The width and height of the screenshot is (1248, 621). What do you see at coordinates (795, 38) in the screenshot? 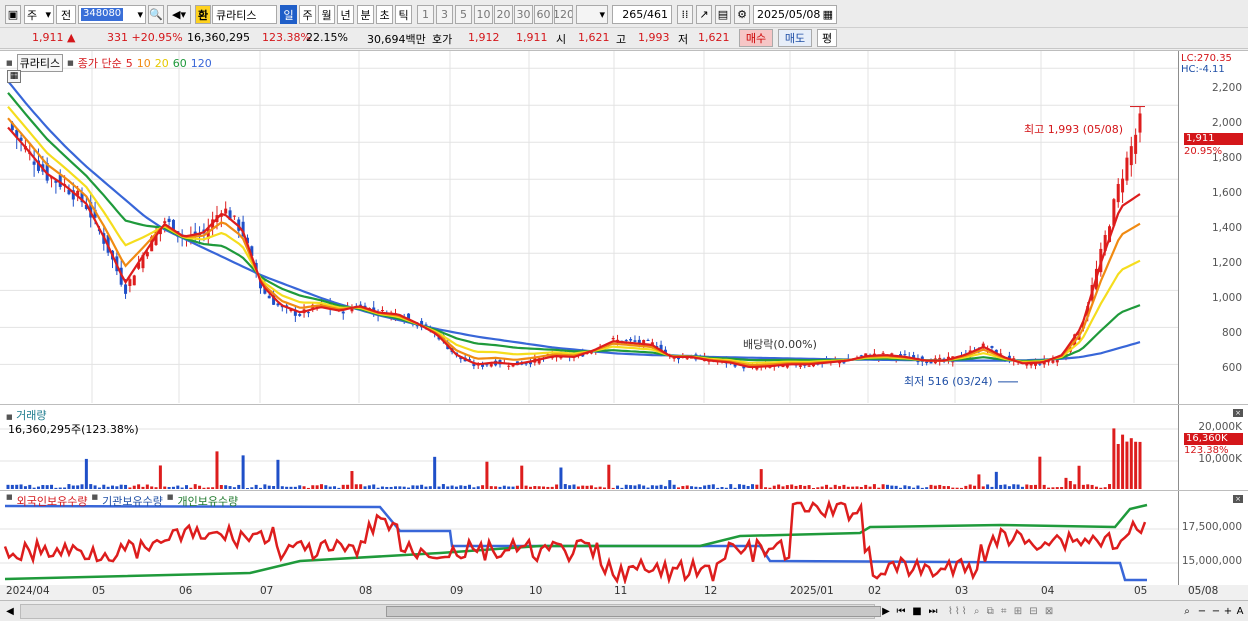
I see `sell-button: 매도` at bounding box center [795, 38].